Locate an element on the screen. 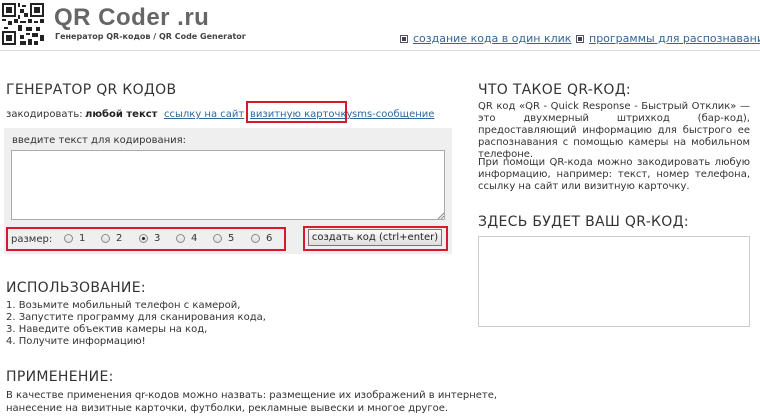 The height and width of the screenshot is (416, 760). text-input-label: введите текст для кодирования: is located at coordinates (99, 140).